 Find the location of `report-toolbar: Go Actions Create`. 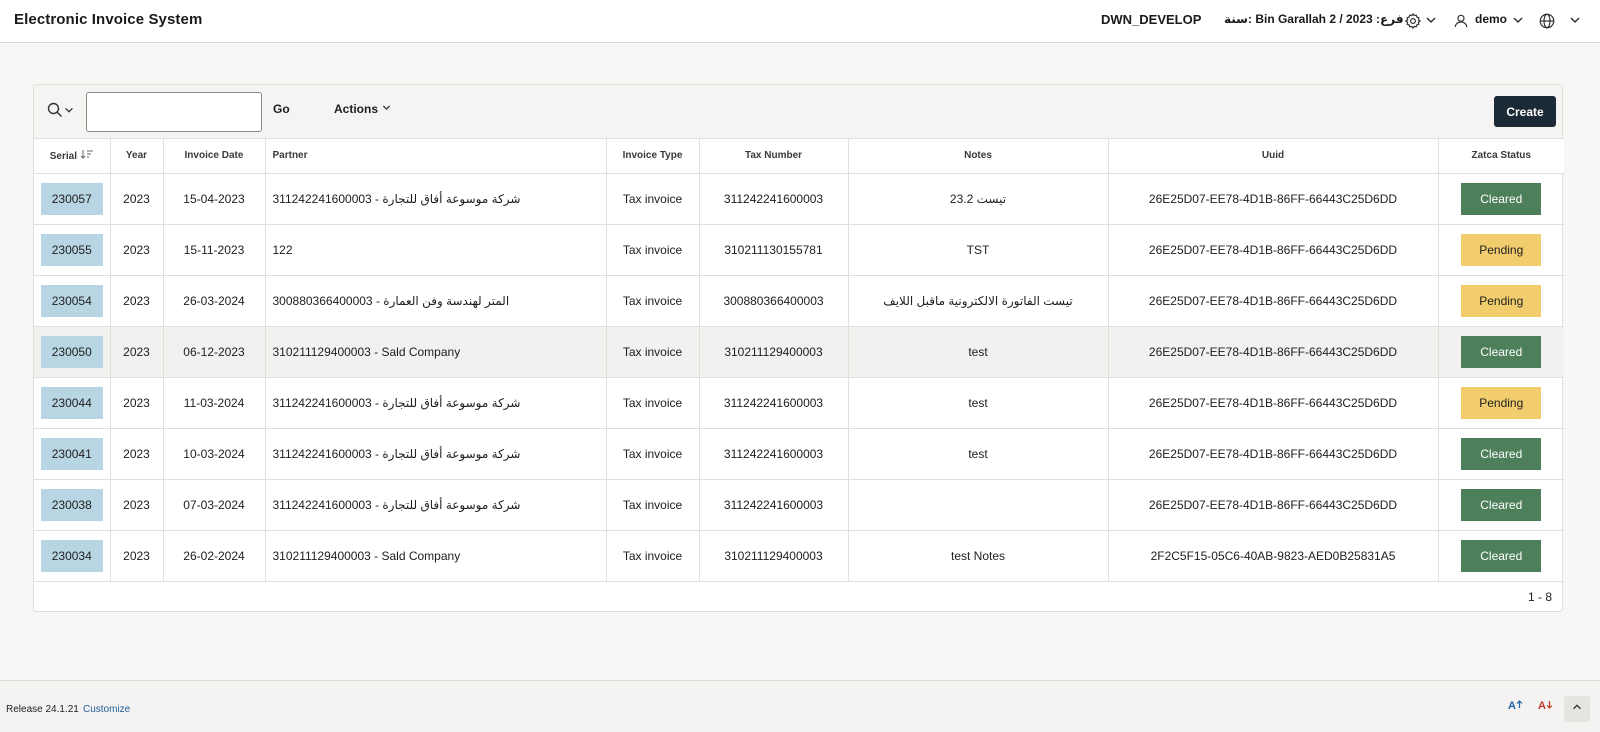

report-toolbar: Go Actions Create is located at coordinates (798, 112).